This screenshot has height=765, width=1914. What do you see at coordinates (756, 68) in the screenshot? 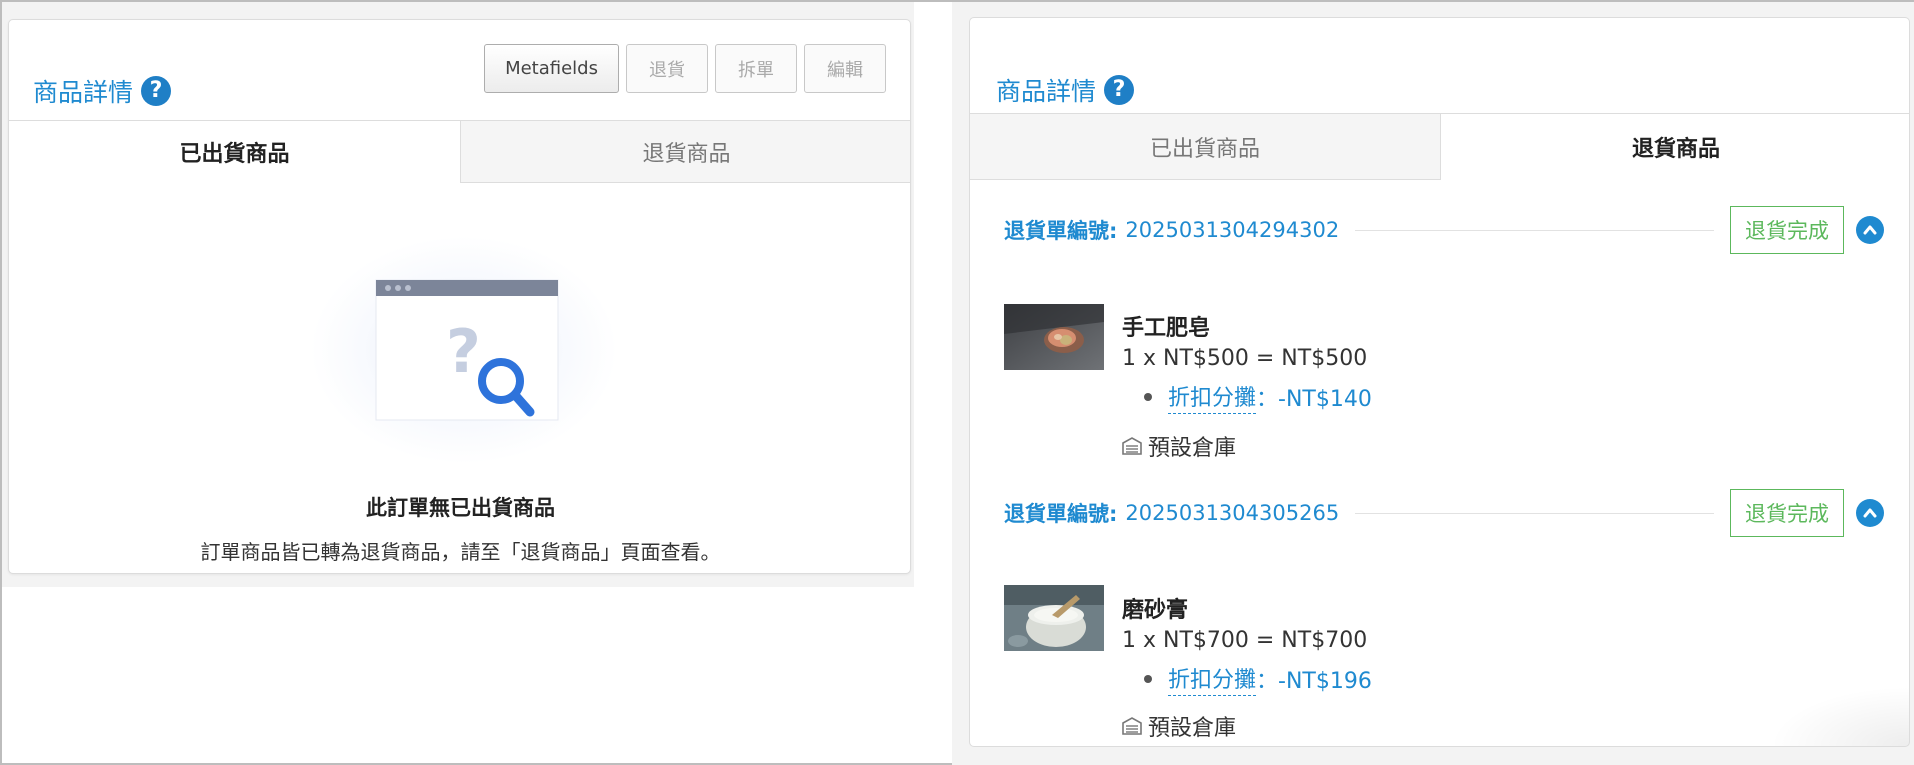
I see `split-order-button: 拆單` at bounding box center [756, 68].